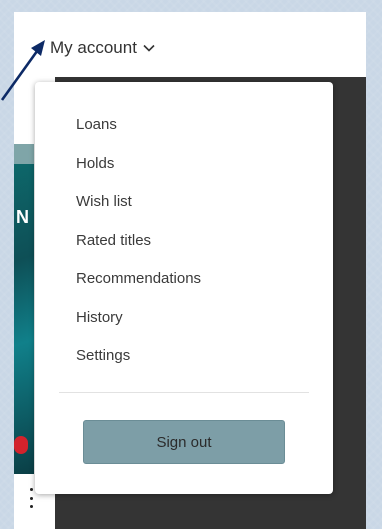 This screenshot has width=382, height=529. I want to click on menu-item-loans: Loans, so click(138, 133).